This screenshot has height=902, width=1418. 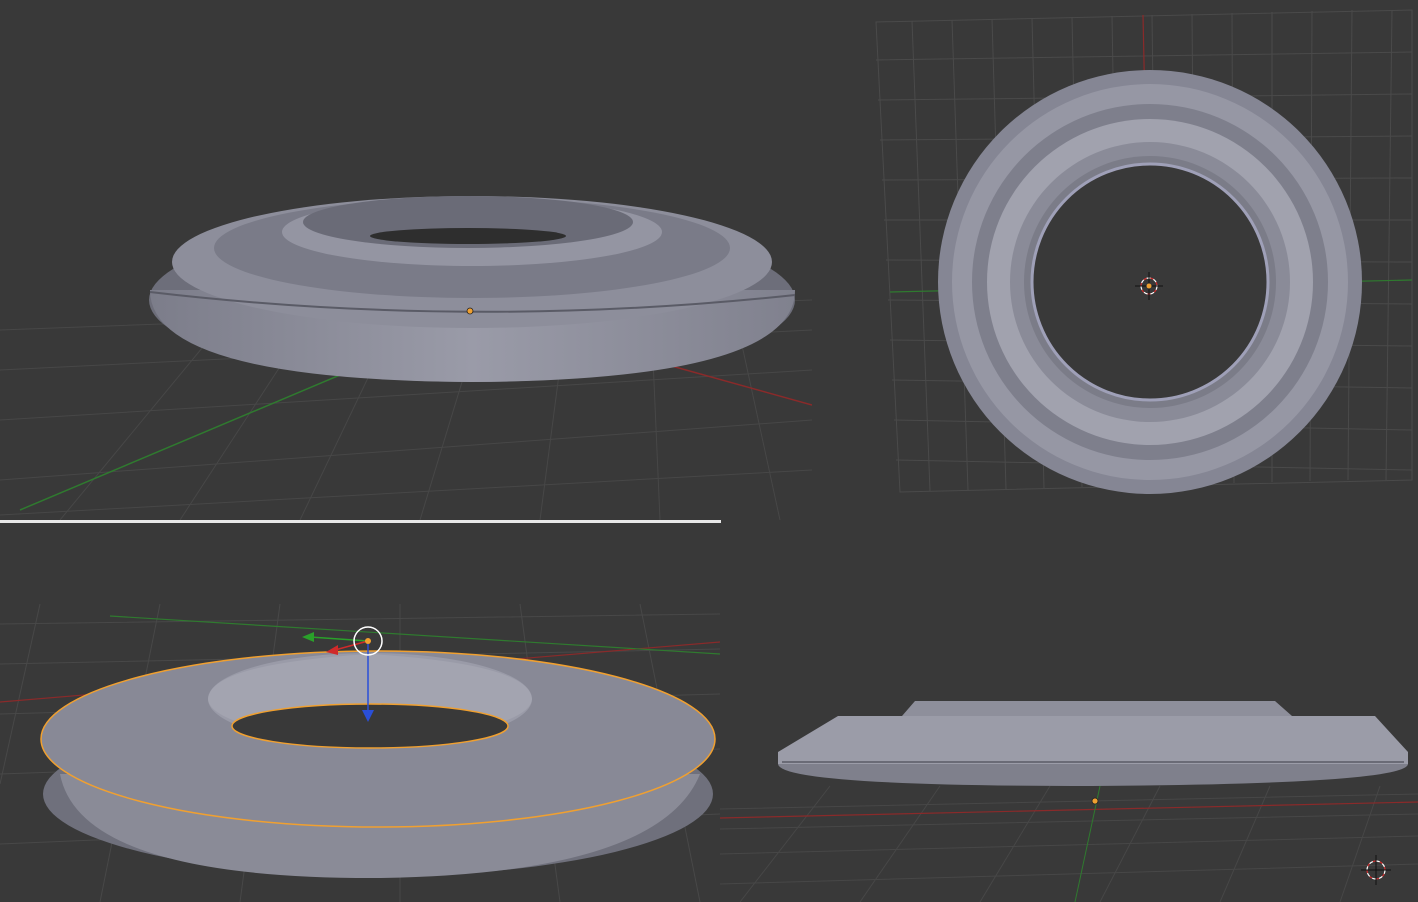 I want to click on x-axis-line, so click(x=1069, y=810).